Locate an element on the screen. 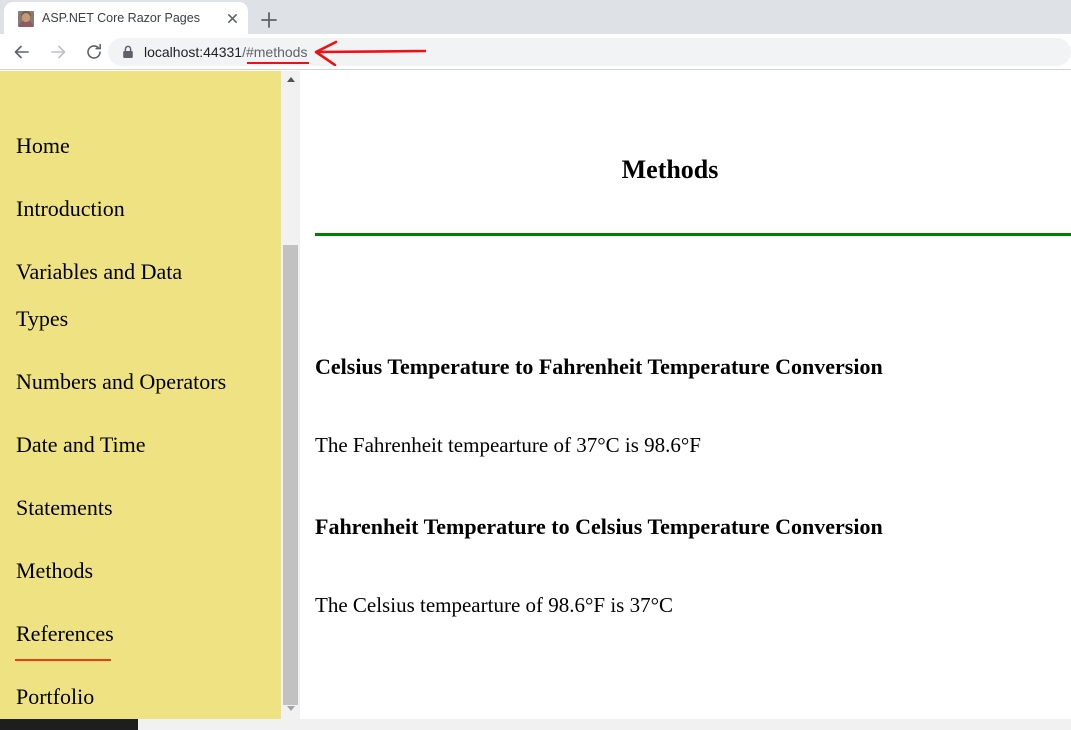 Image resolution: width=1071 pixels, height=730 pixels. new-tab-button is located at coordinates (269, 20).